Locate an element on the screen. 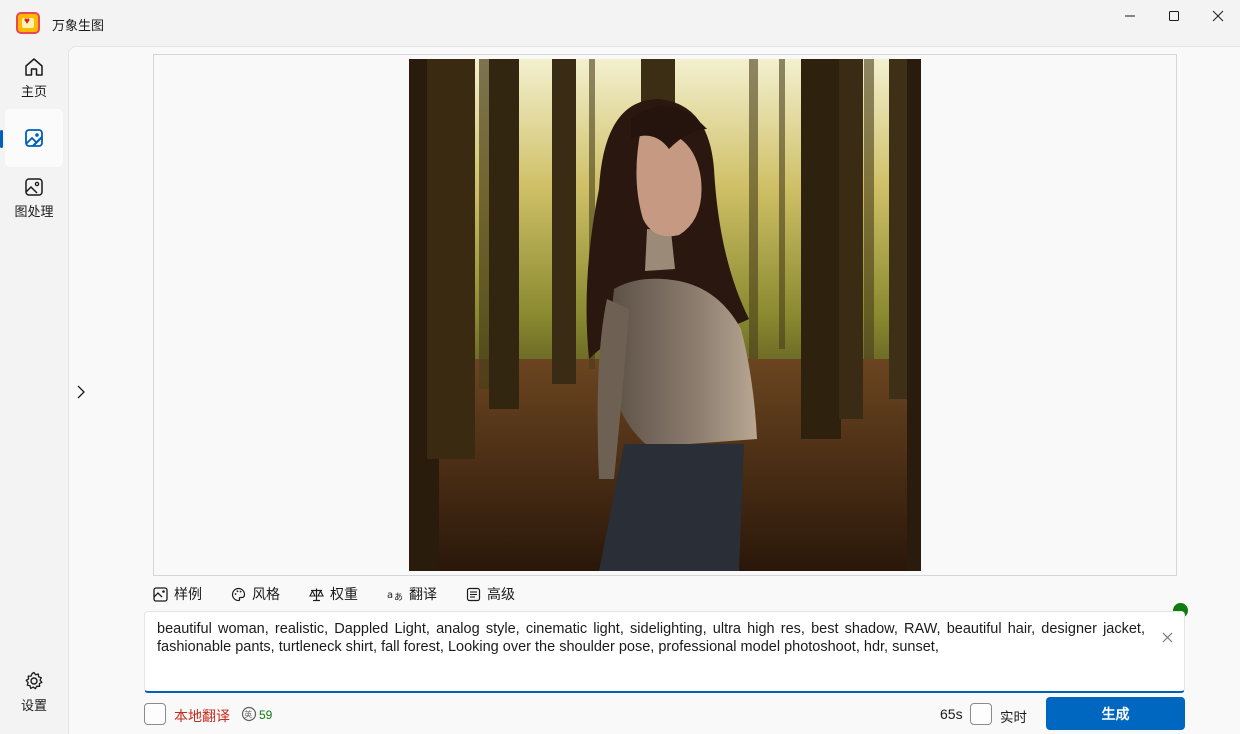 This screenshot has width=1240, height=734. title-bar: ♥ 万象生图 is located at coordinates (620, 23).